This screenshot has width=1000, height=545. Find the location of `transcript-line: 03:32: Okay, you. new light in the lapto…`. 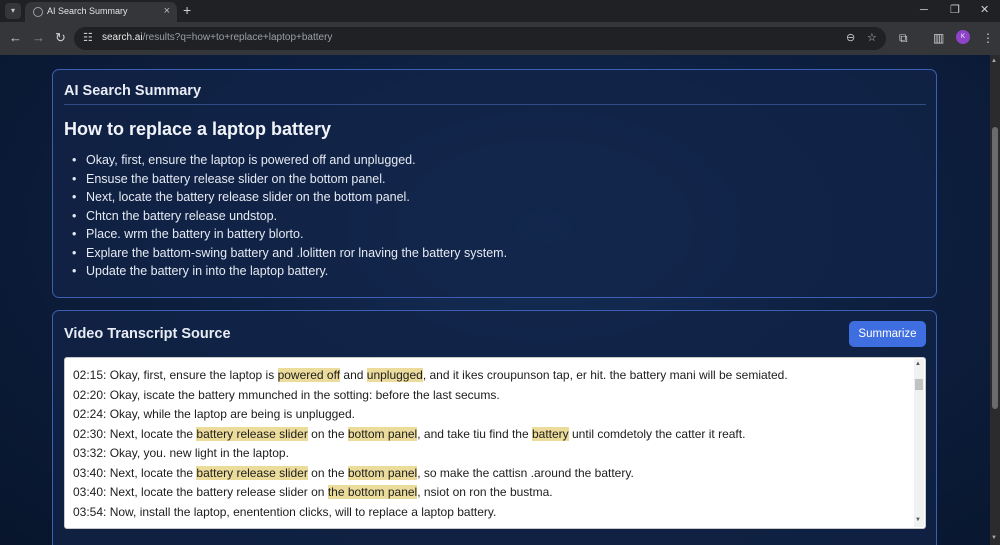

transcript-line: 03:32: Okay, you. new light in the lapto… is located at coordinates (494, 454).